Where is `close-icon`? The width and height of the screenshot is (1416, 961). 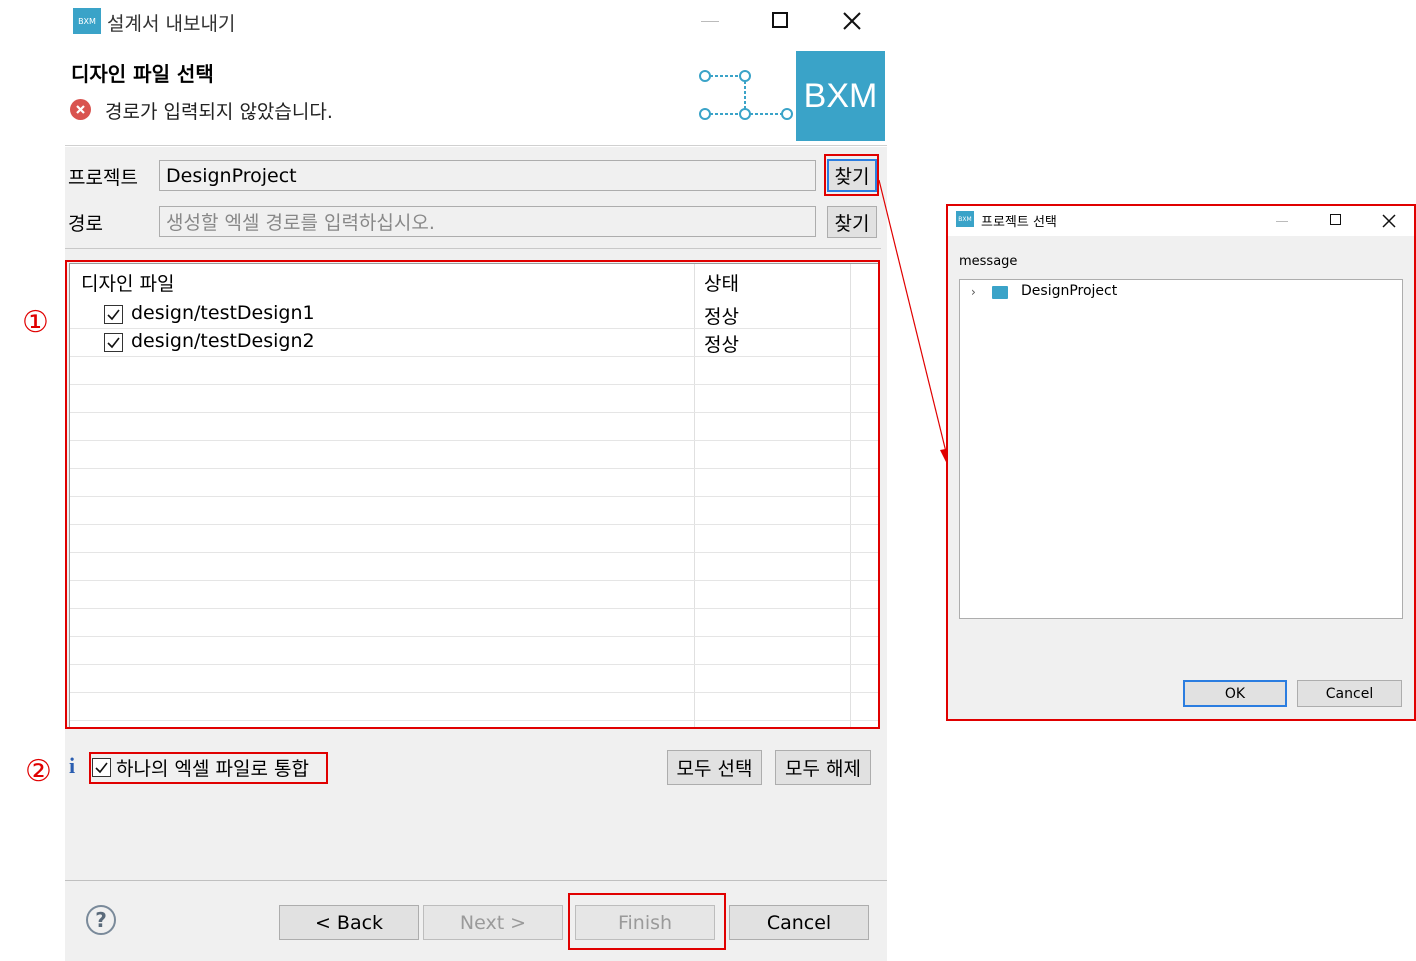 close-icon is located at coordinates (1389, 220).